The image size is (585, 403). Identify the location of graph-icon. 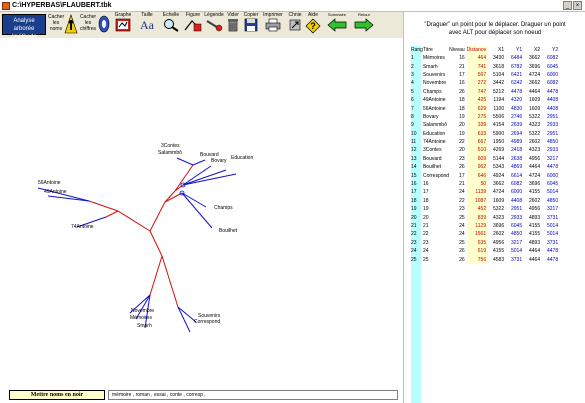
(123, 25).